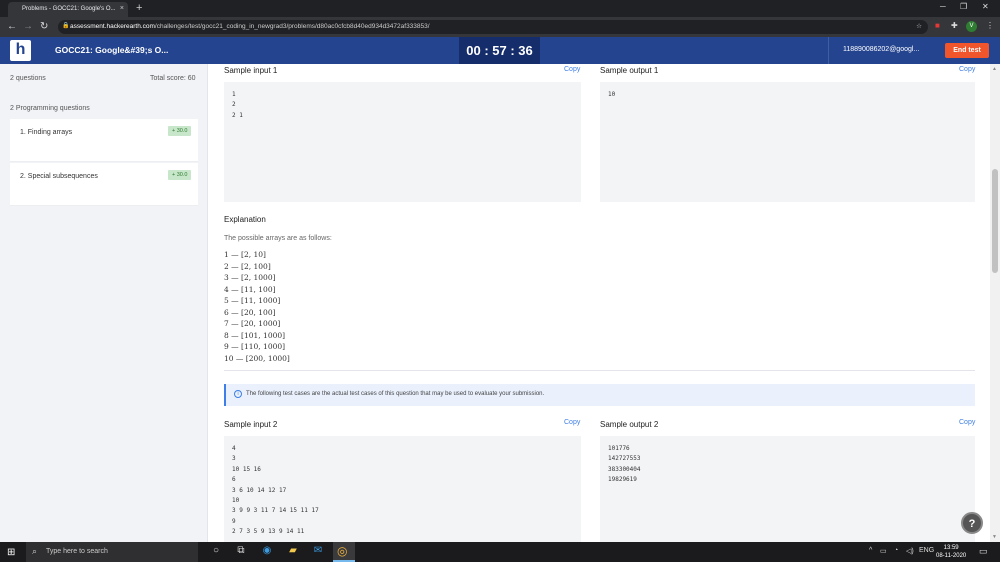 The height and width of the screenshot is (562, 1000). Describe the element at coordinates (619, 448) in the screenshot. I see `code-line: 101776` at that location.